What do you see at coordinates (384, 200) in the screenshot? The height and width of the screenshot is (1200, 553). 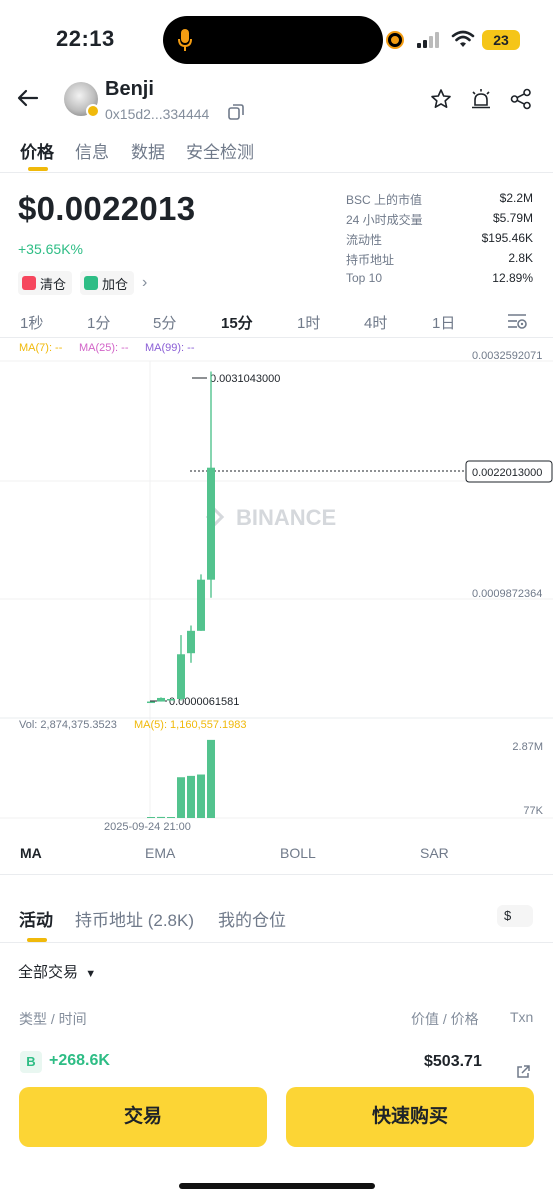 I see `stat-label-market-cap: BSC 上的市值` at bounding box center [384, 200].